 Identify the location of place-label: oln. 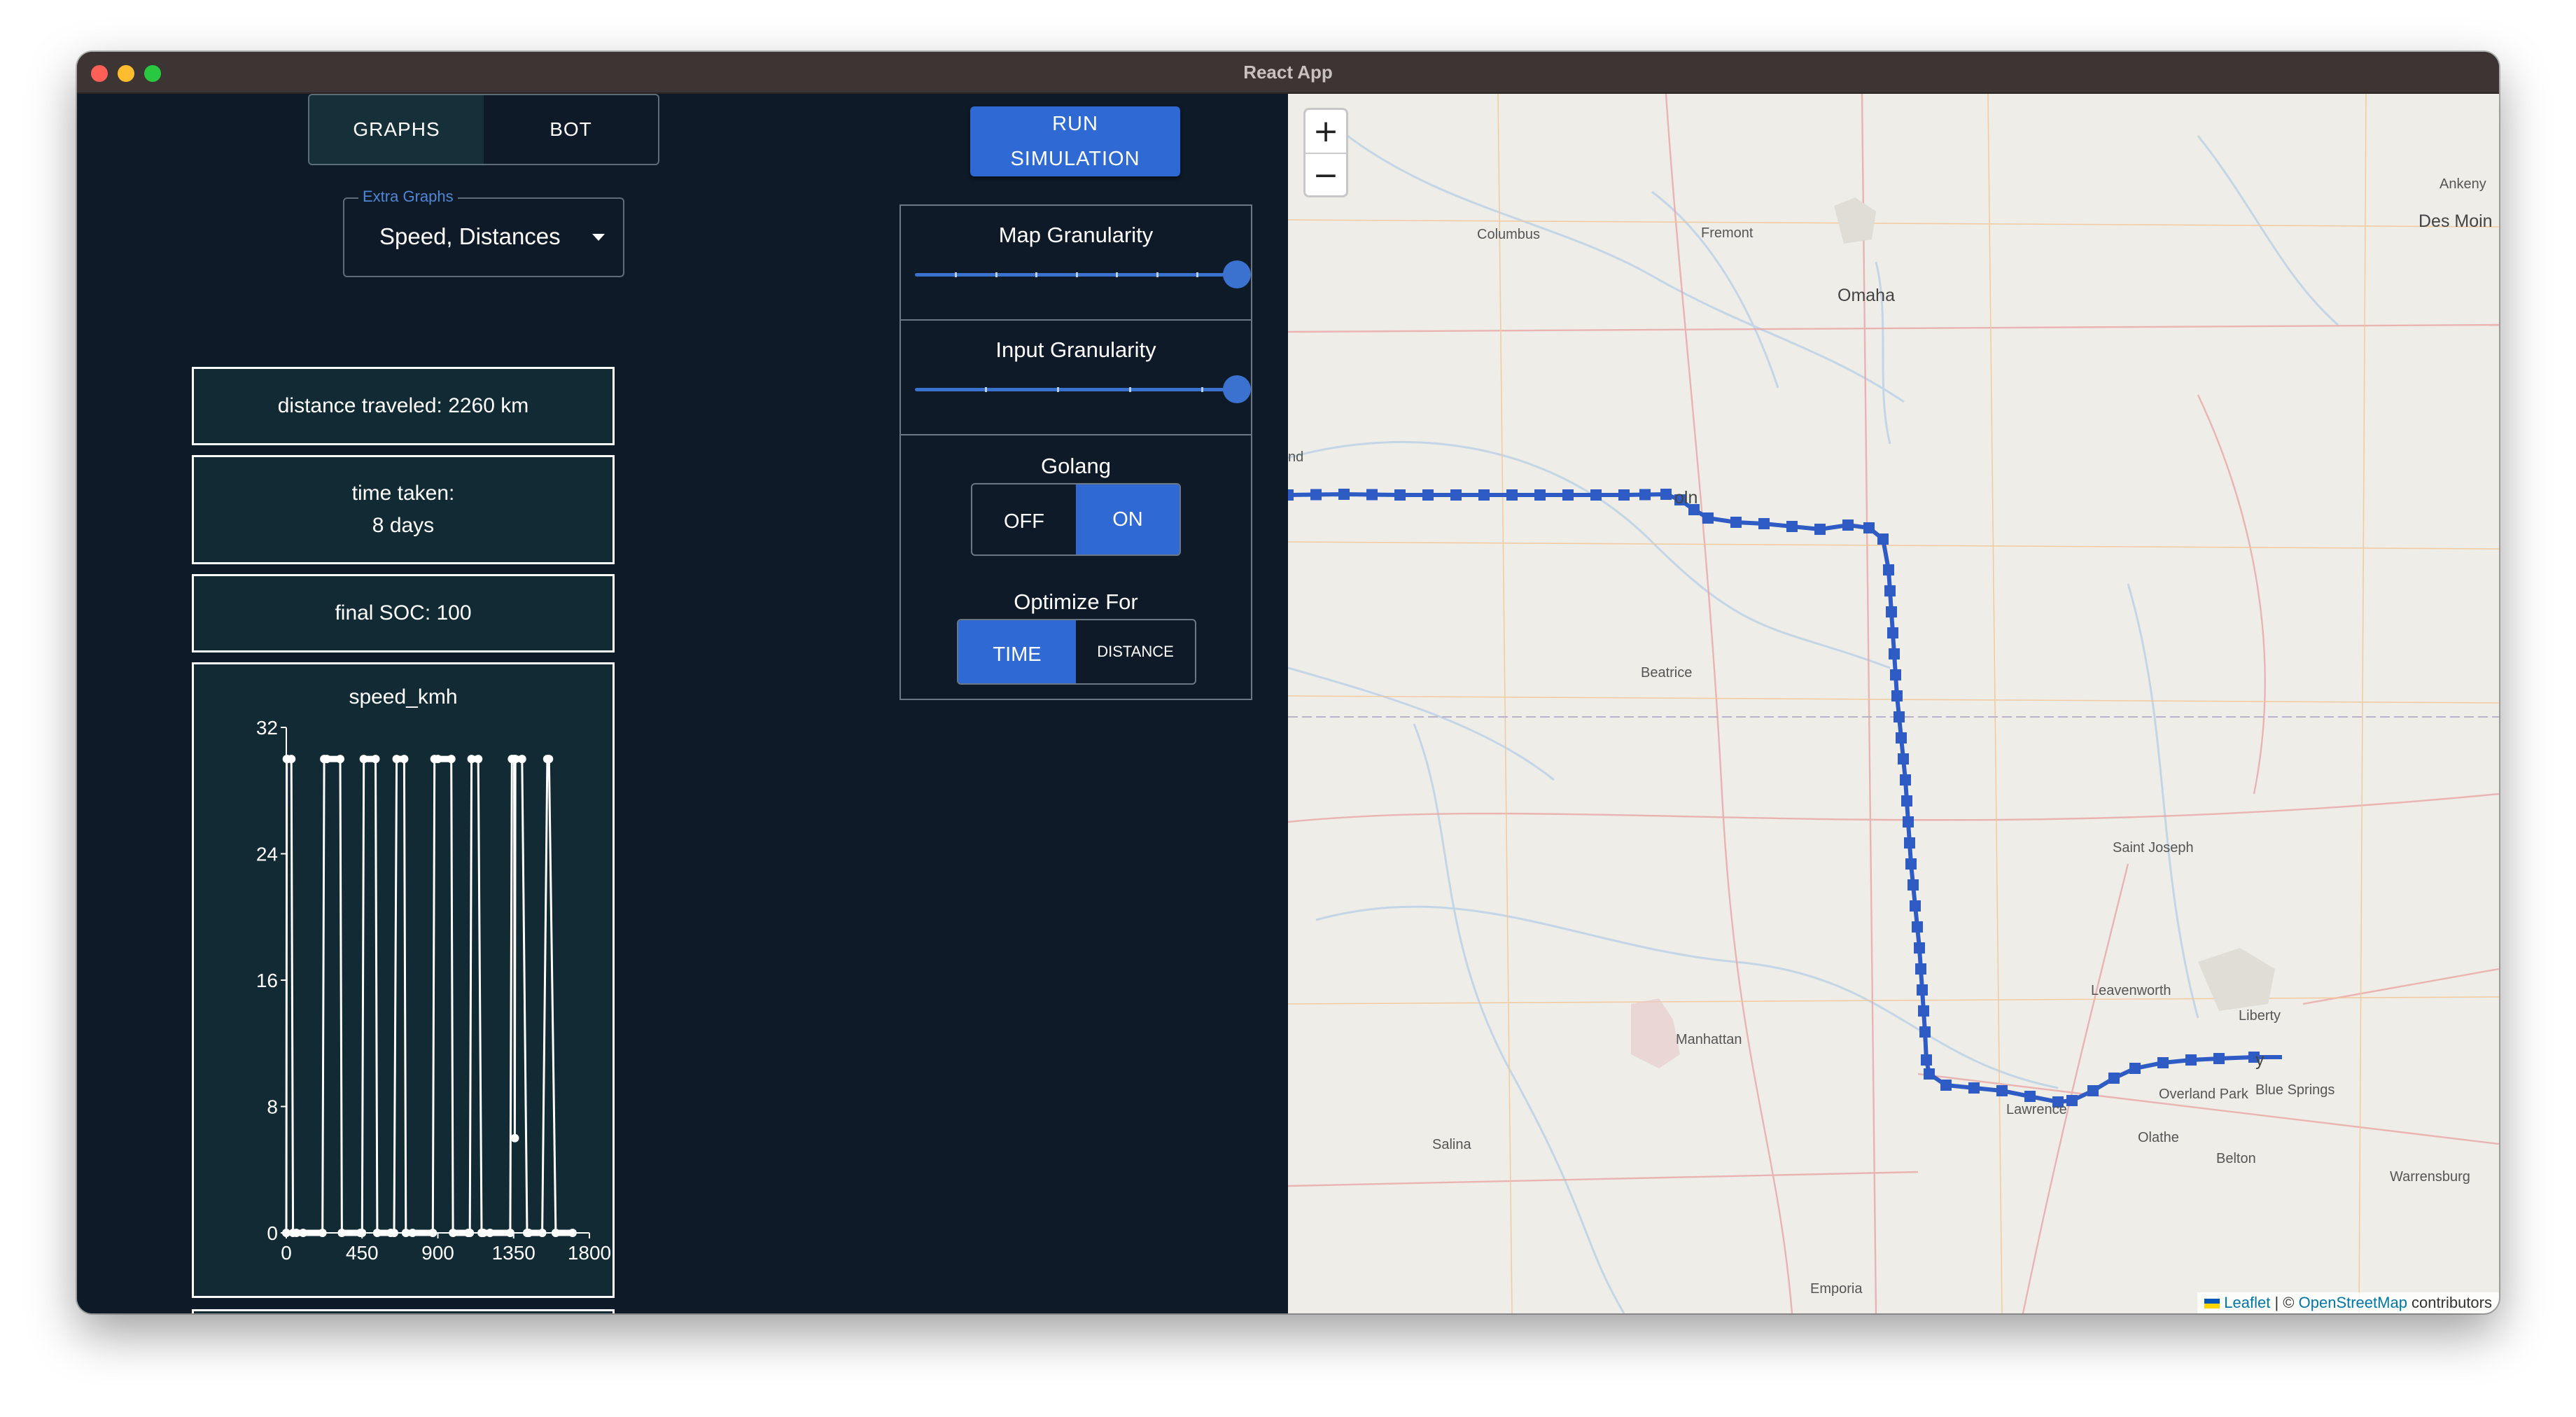
(1686, 498).